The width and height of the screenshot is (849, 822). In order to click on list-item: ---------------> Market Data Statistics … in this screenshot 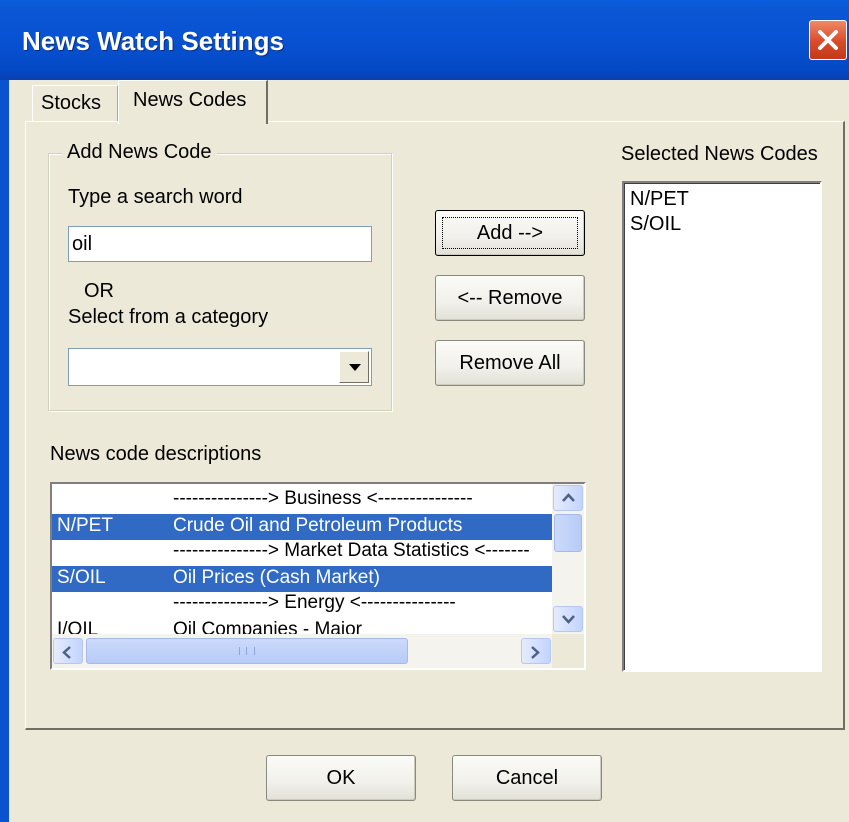, I will do `click(302, 553)`.